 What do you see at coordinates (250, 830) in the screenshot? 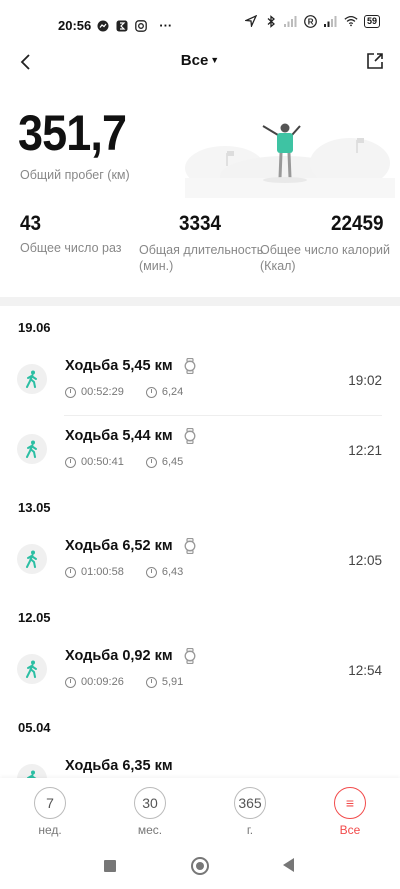
I see `tab-year-label: г.` at bounding box center [250, 830].